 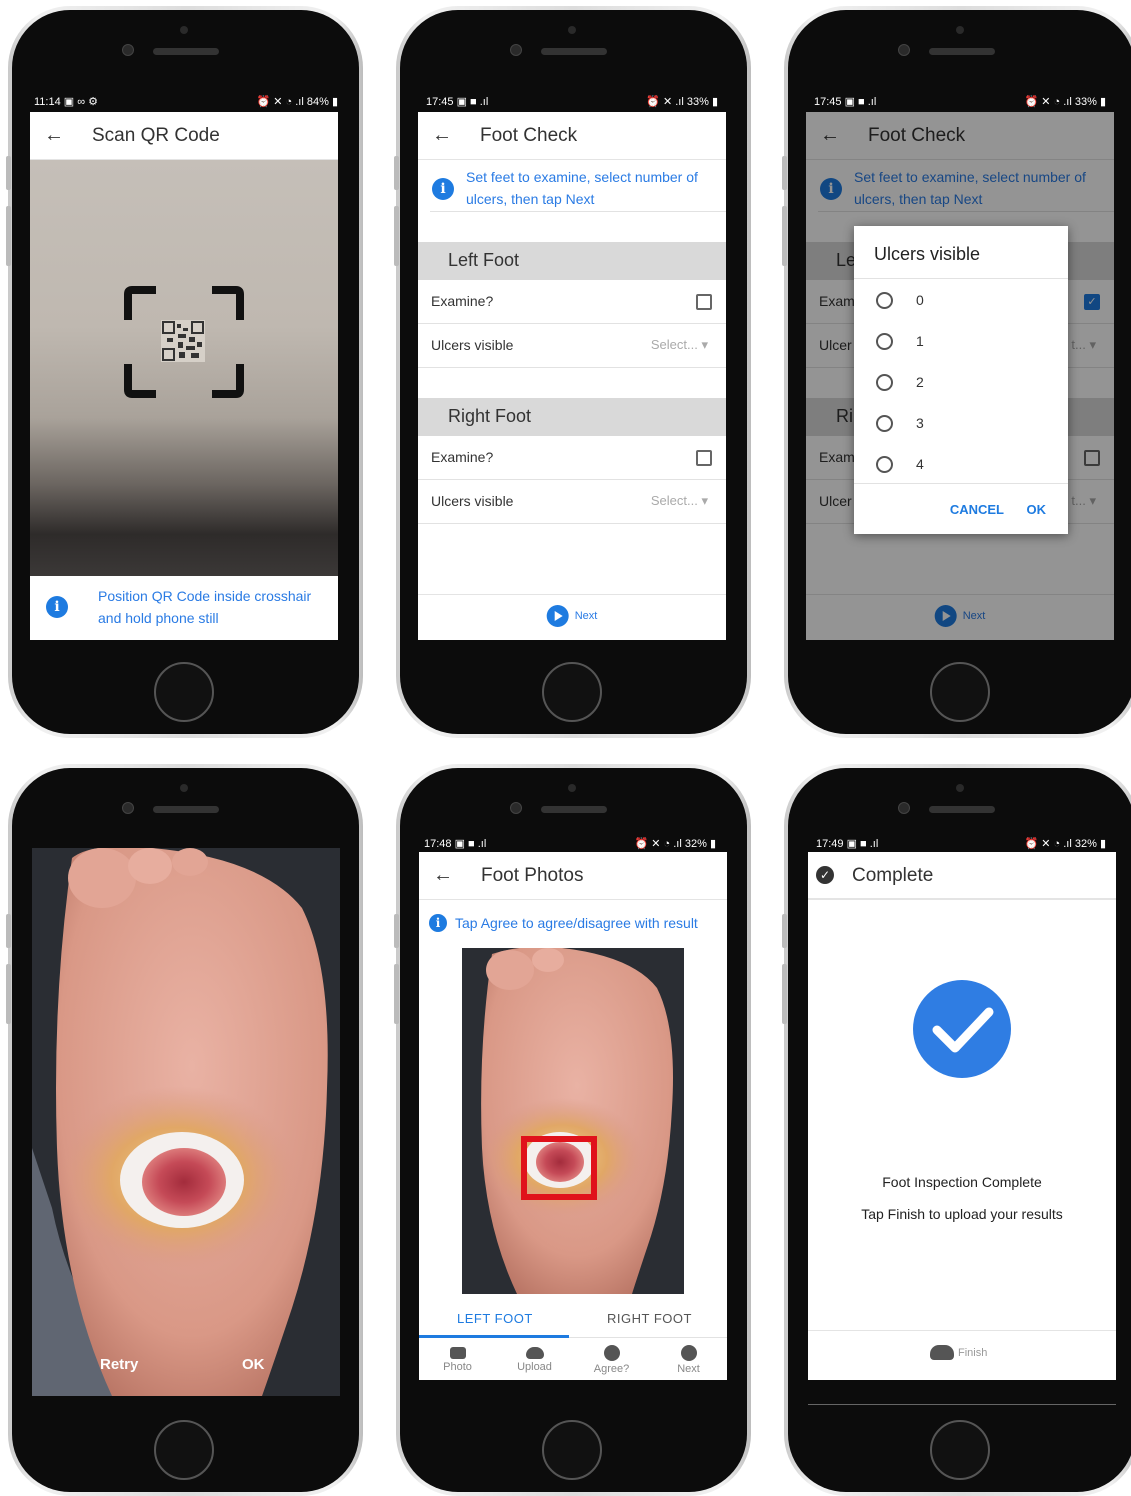 I want to click on tab-left-foot: LEFT FOOT, so click(x=494, y=1318).